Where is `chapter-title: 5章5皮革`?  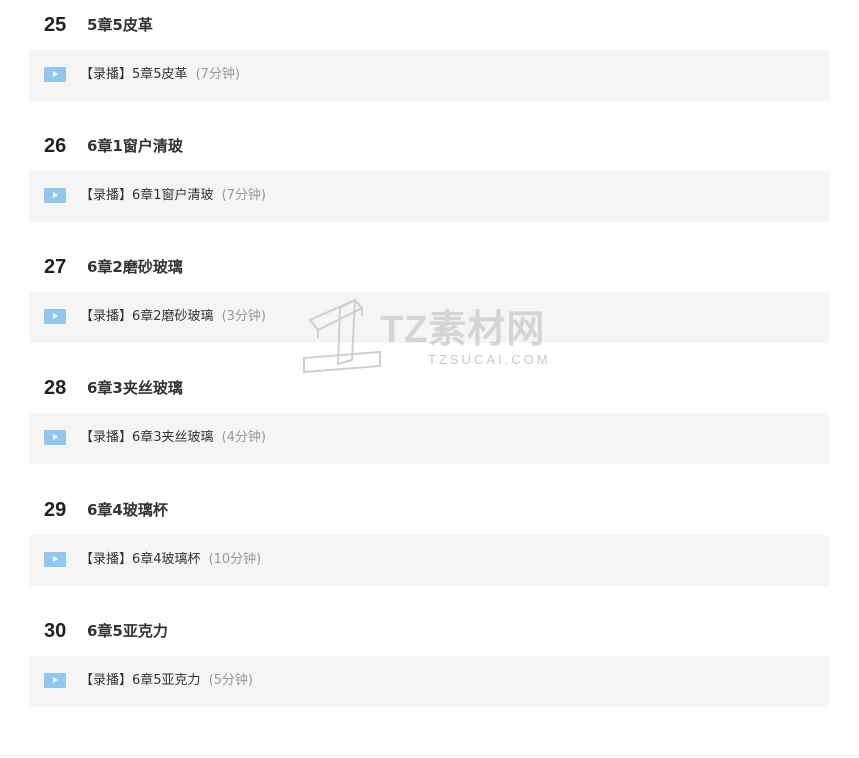
chapter-title: 5章5皮革 is located at coordinates (120, 25).